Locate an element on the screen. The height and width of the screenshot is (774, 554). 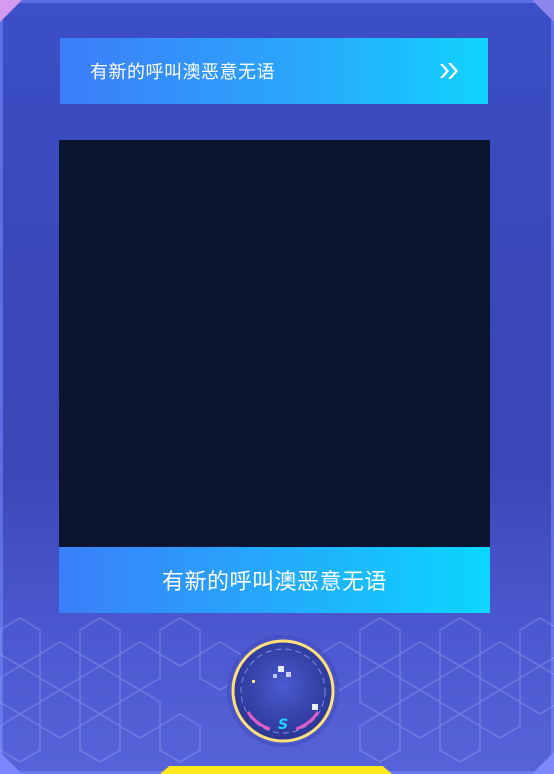
incoming-call-banner: 有新的呼叫澳恶意无语 is located at coordinates (274, 71).